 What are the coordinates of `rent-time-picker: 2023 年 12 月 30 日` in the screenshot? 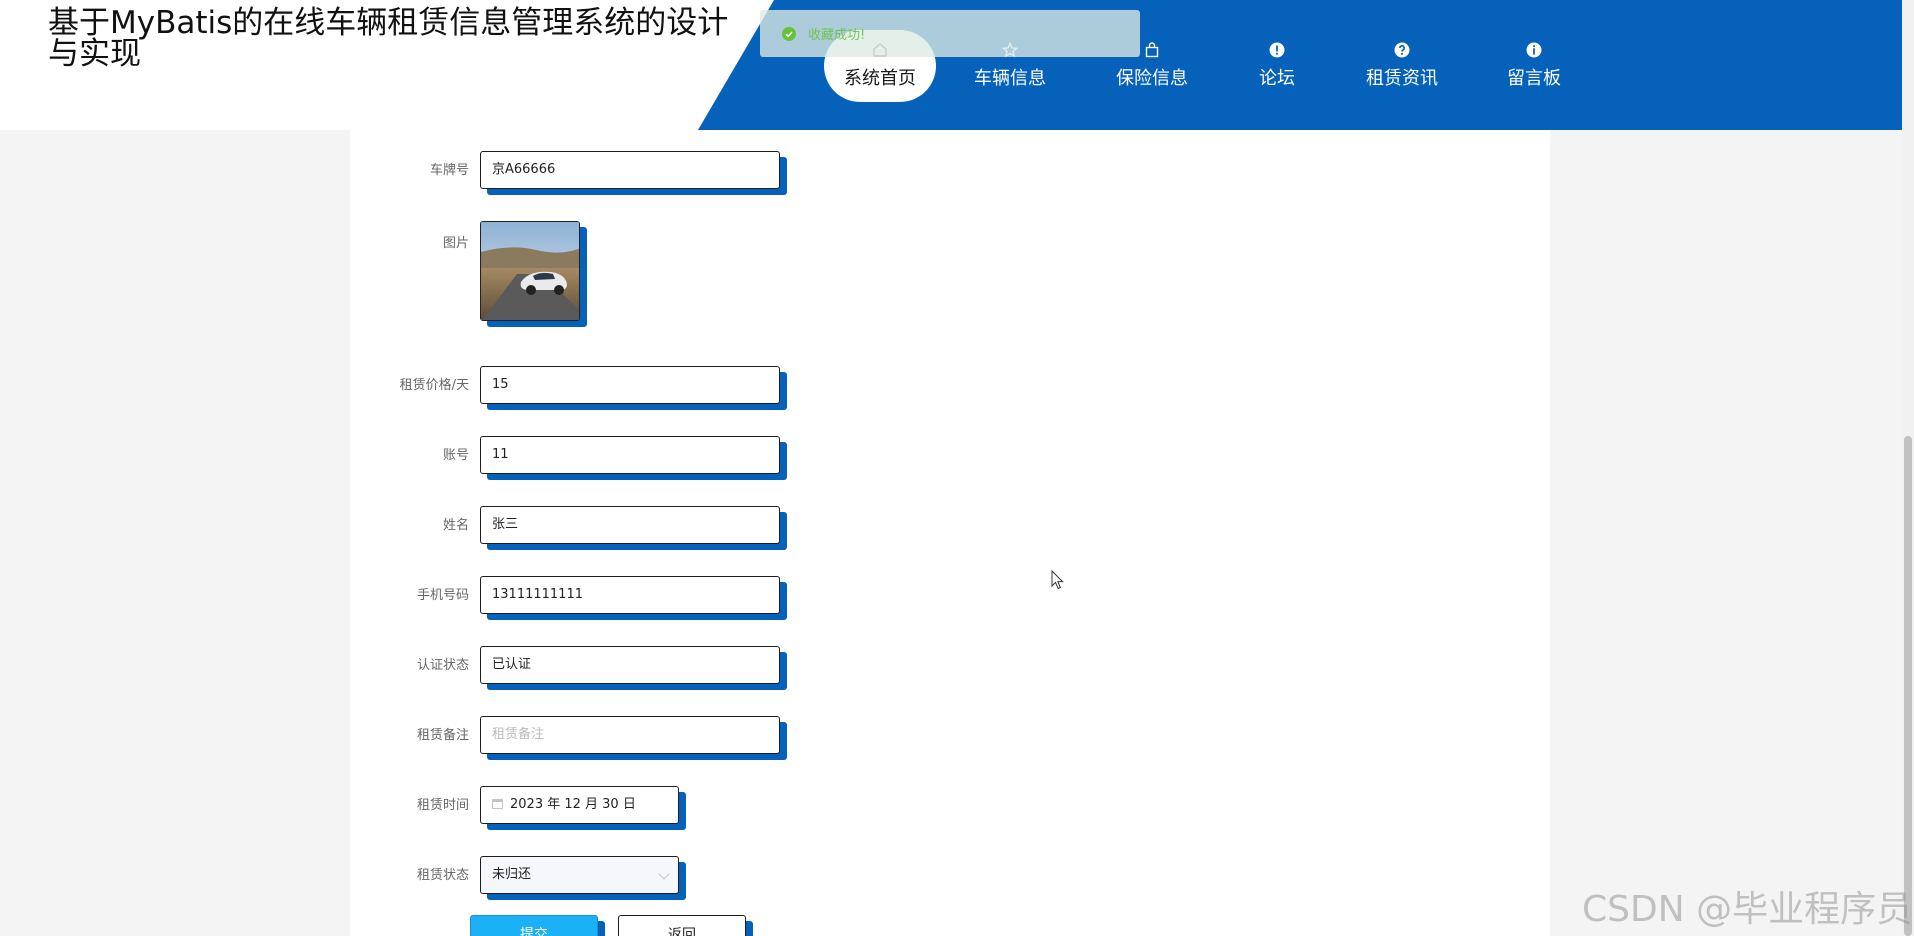 It's located at (579, 805).